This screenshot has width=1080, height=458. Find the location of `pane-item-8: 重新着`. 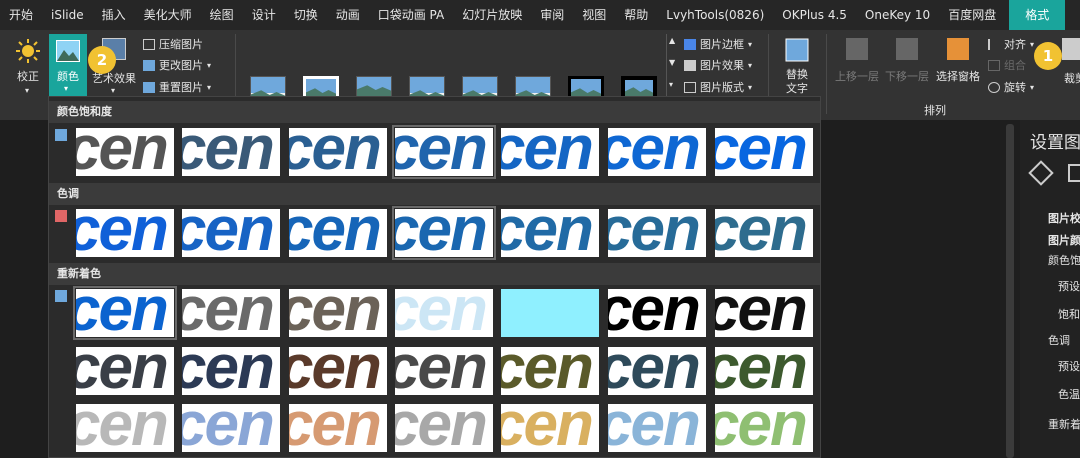

pane-item-8: 重新着 is located at coordinates (1064, 424).